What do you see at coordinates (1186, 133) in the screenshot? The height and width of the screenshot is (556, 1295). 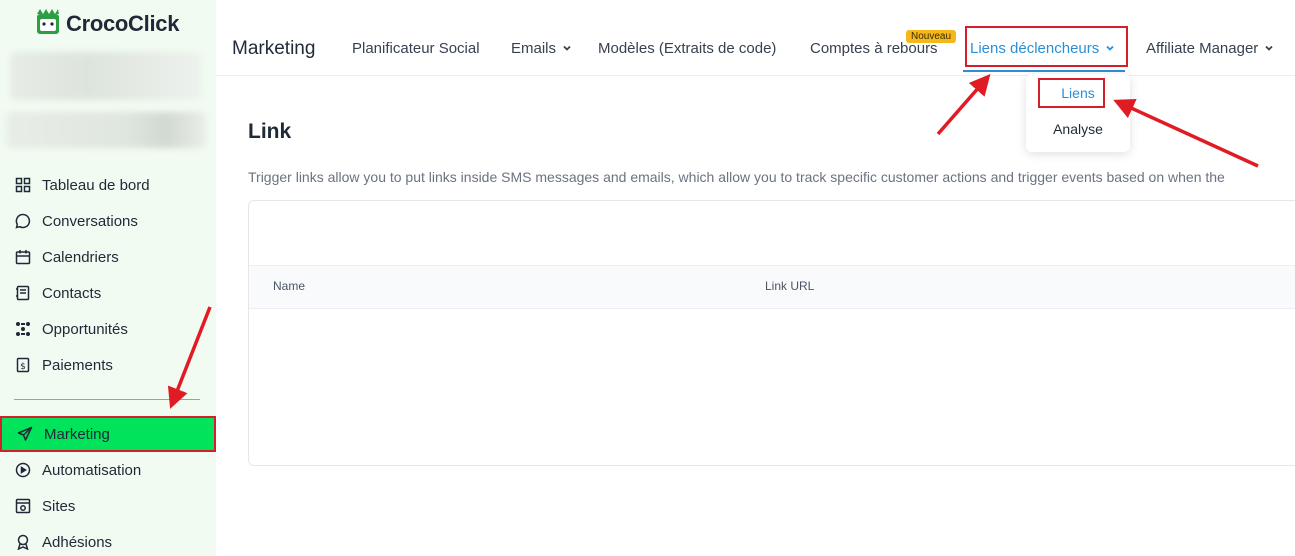 I see `arrow-to-links-item` at bounding box center [1186, 133].